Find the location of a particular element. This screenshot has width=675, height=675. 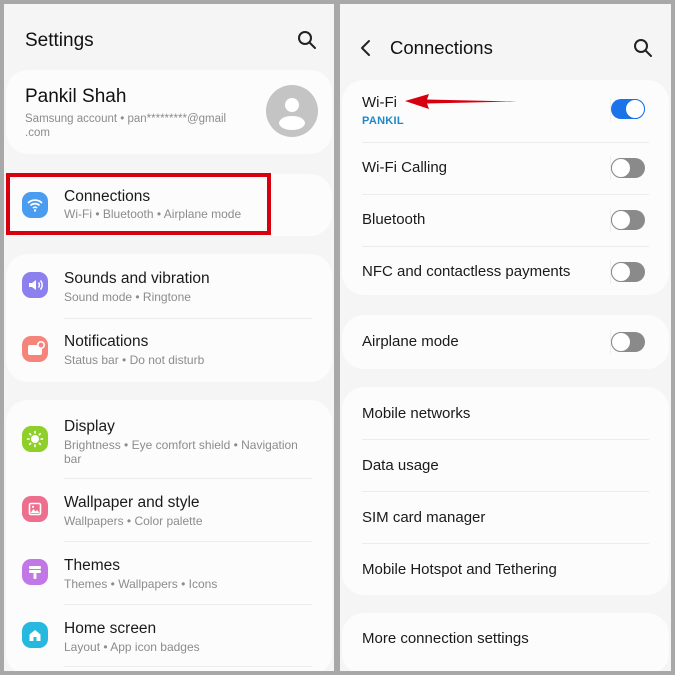

back-arrow-icon is located at coordinates (366, 48).